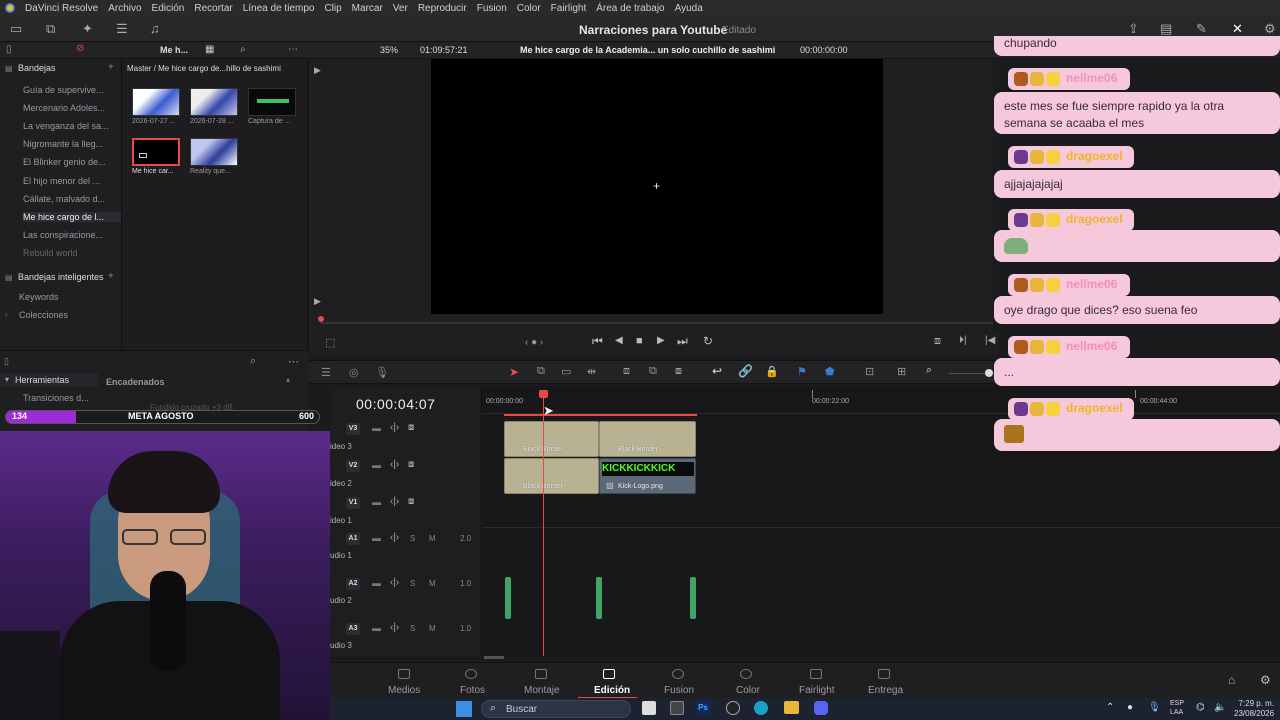 The width and height of the screenshot is (1280, 720). I want to click on fairlight-page-icon, so click(816, 674).